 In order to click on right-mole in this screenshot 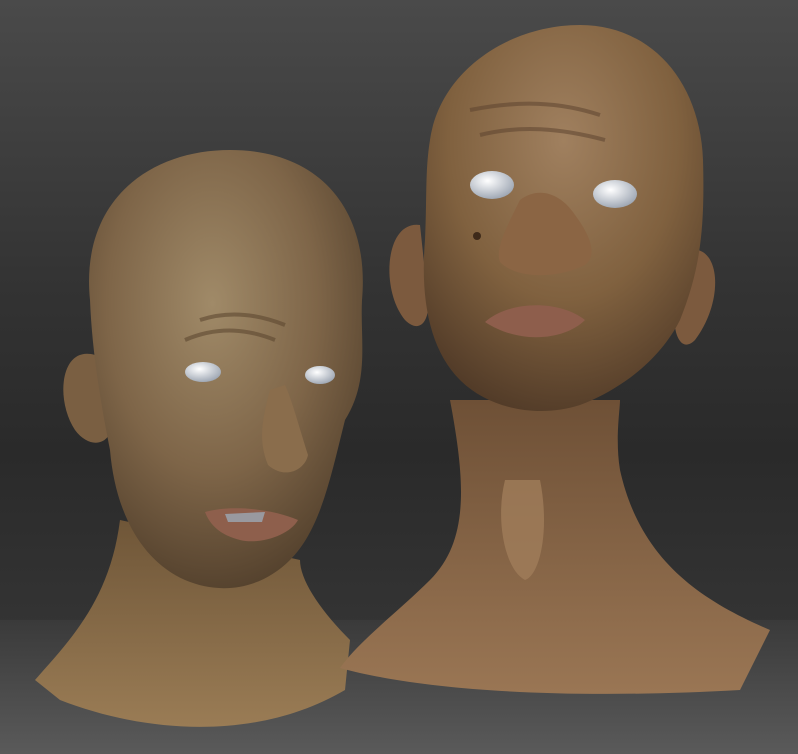, I will do `click(477, 236)`.